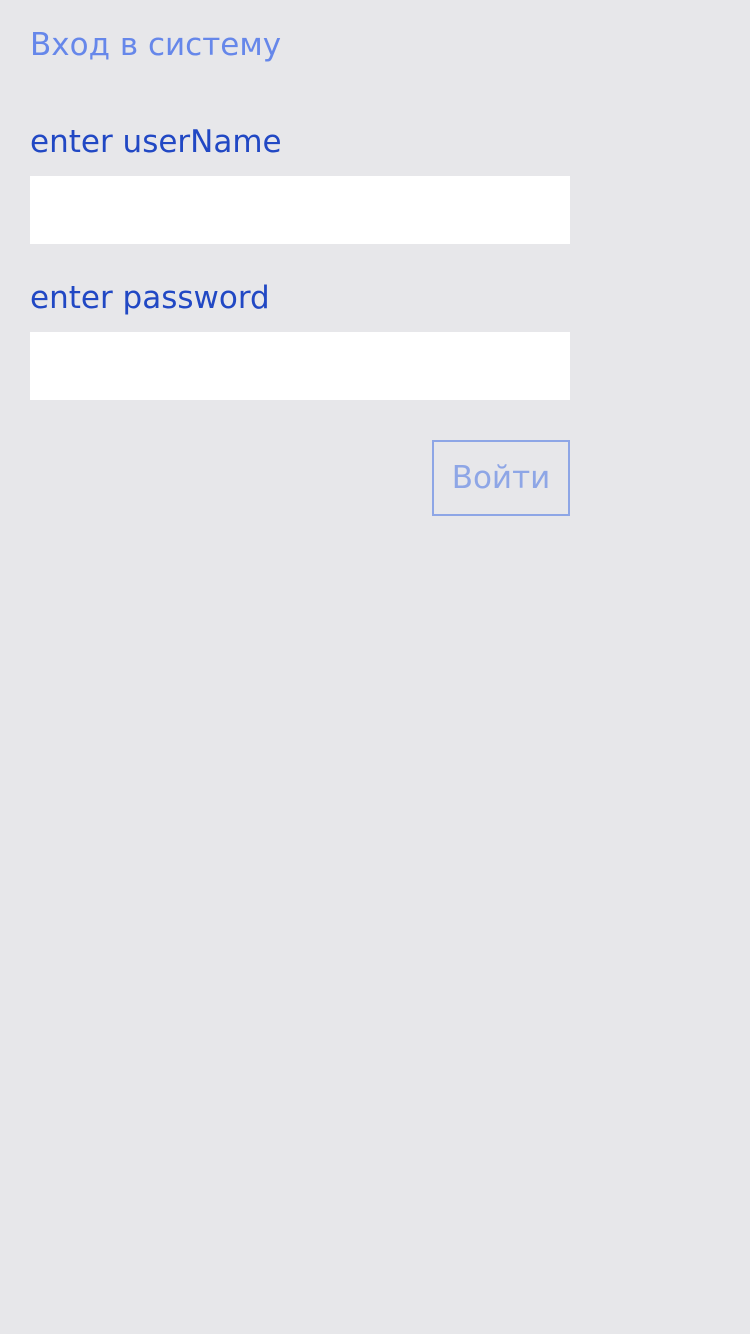 The height and width of the screenshot is (1334, 750). What do you see at coordinates (156, 45) in the screenshot?
I see `page-title: Вход в систему` at bounding box center [156, 45].